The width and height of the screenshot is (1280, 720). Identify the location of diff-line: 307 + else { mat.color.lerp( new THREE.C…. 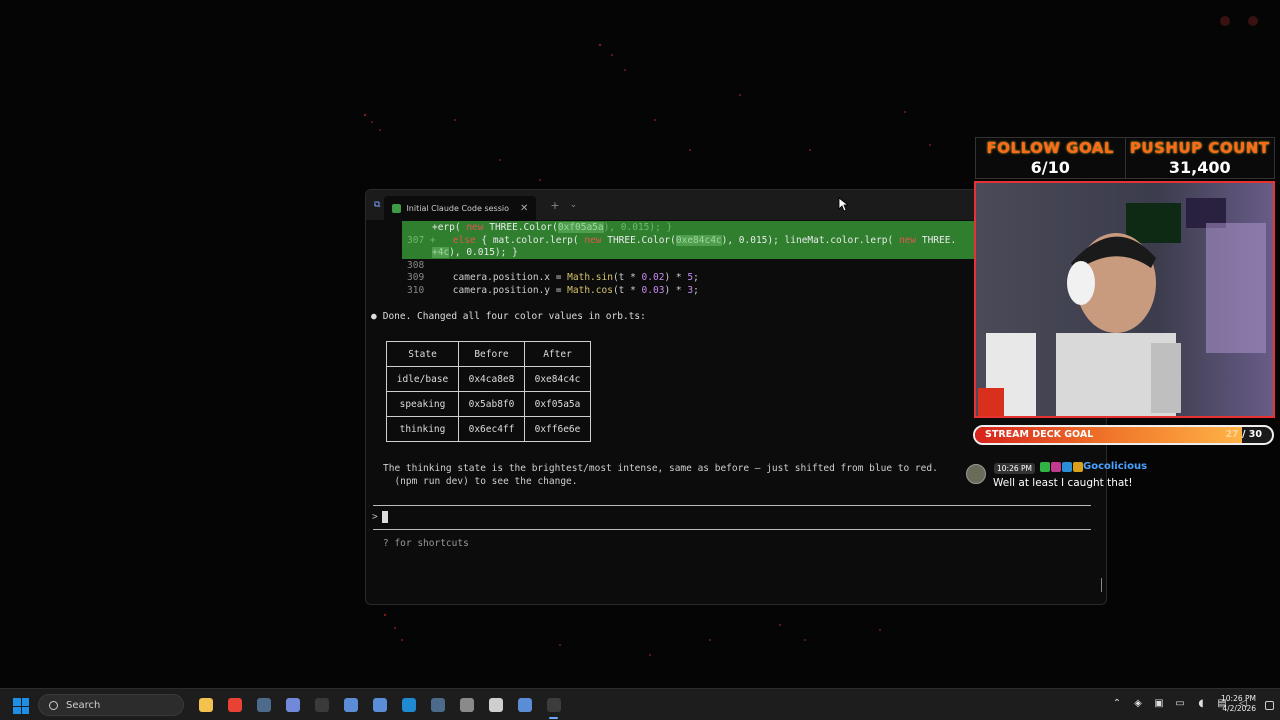
(682, 240).